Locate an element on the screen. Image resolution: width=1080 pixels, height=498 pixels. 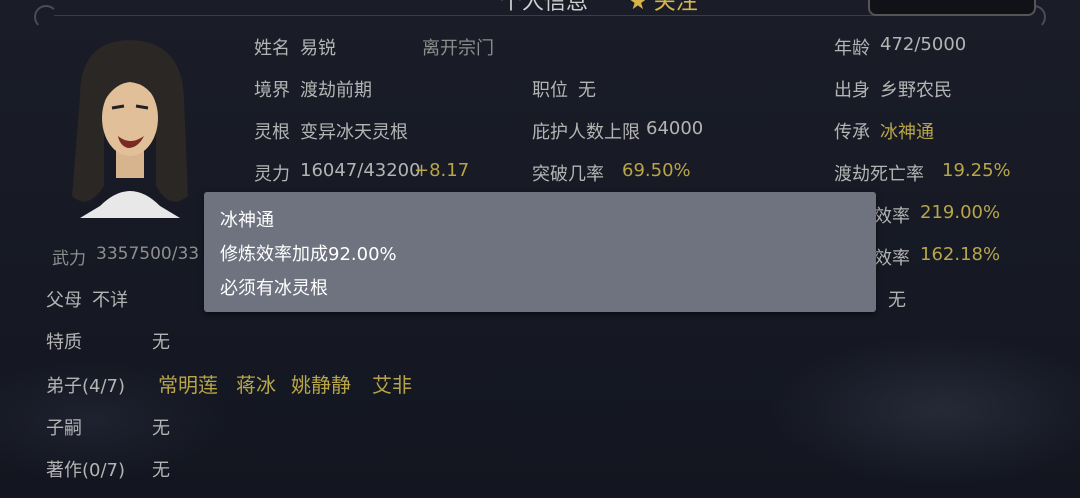
heir-value: 无 is located at coordinates (161, 428).